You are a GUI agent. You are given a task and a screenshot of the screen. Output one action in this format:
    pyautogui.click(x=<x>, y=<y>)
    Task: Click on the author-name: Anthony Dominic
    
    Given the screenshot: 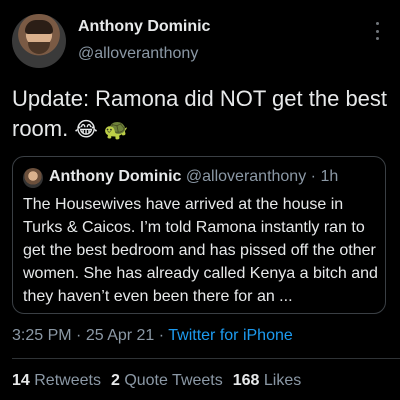 What is the action you would take?
    pyautogui.click(x=144, y=27)
    